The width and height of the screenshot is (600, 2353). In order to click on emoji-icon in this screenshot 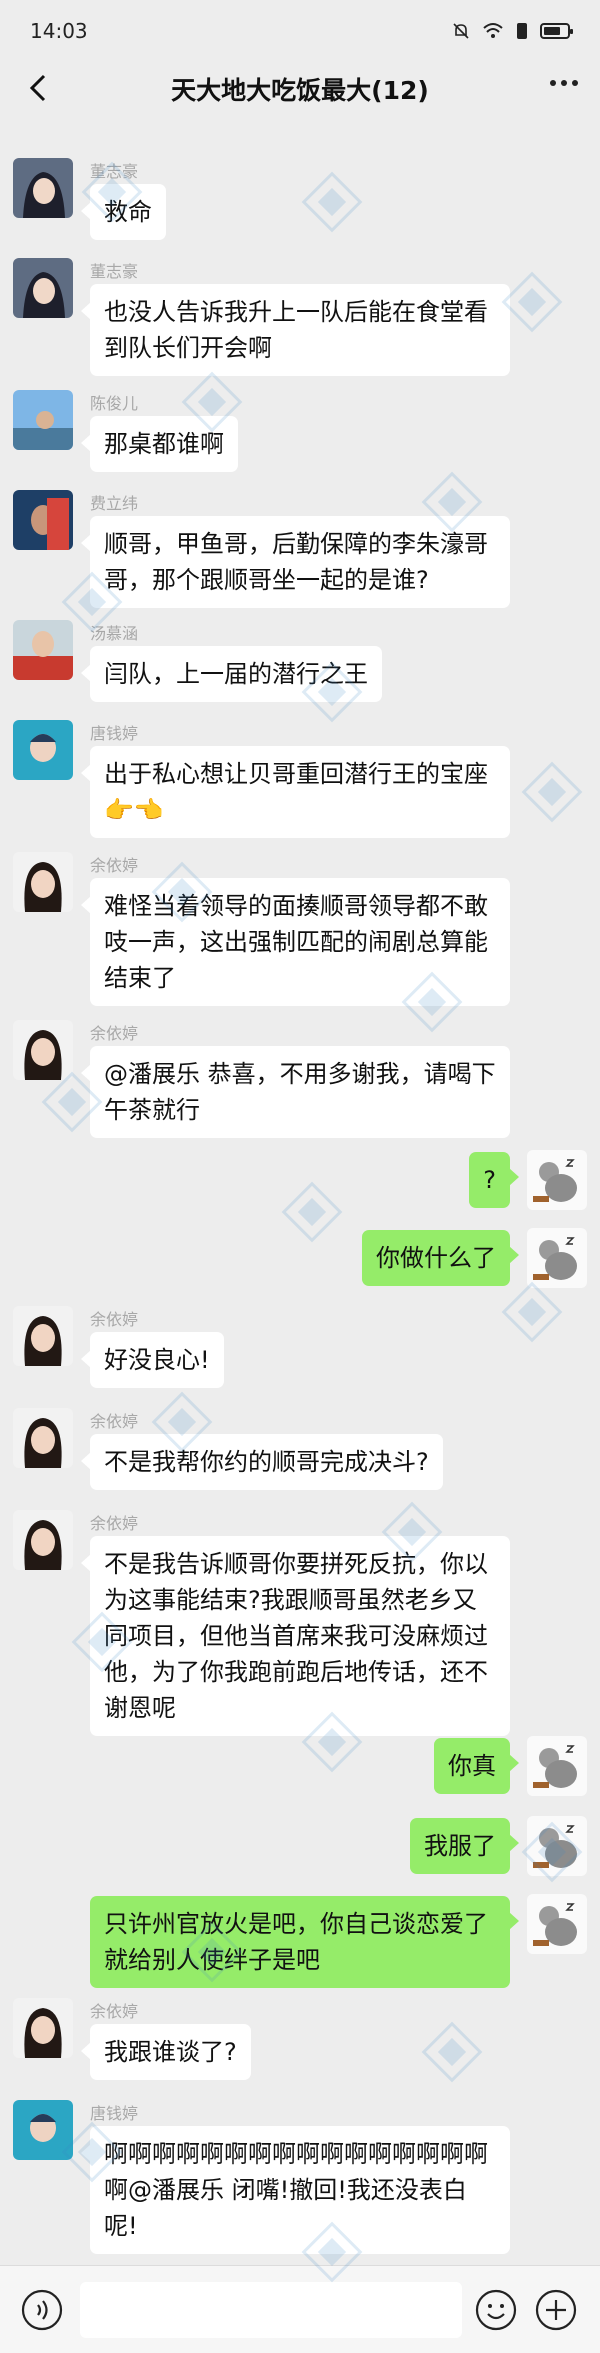, I will do `click(496, 2310)`.